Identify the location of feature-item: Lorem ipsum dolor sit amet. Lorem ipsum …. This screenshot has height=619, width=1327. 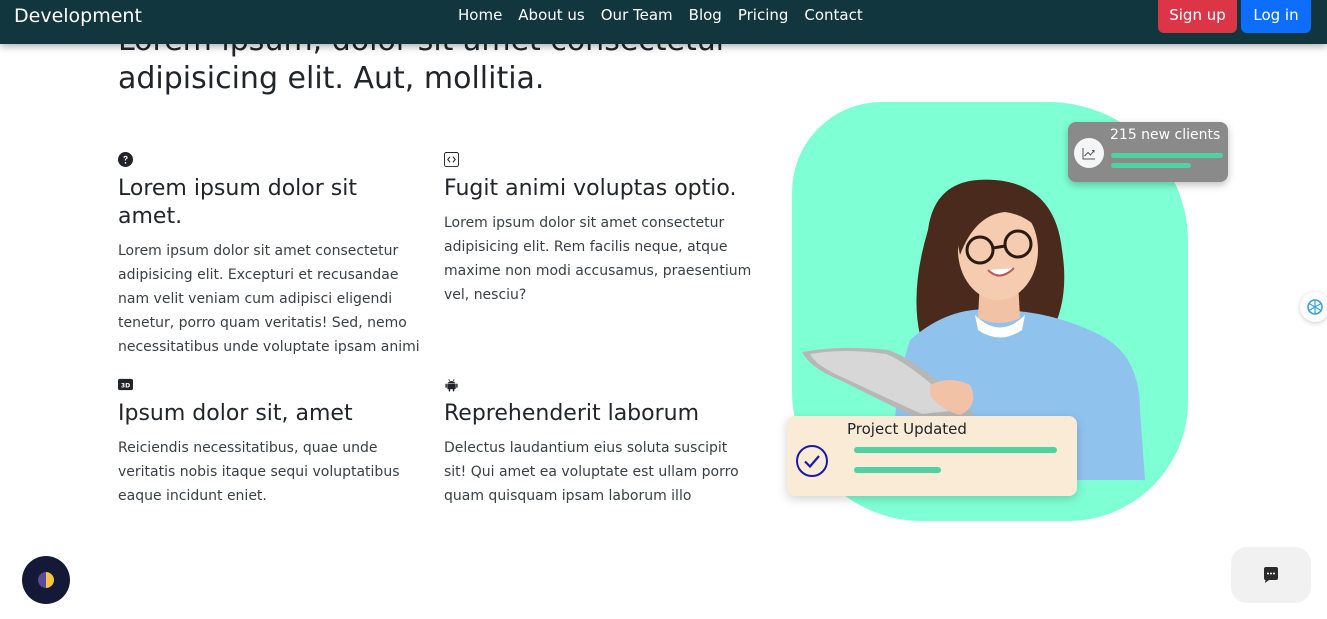
(273, 255).